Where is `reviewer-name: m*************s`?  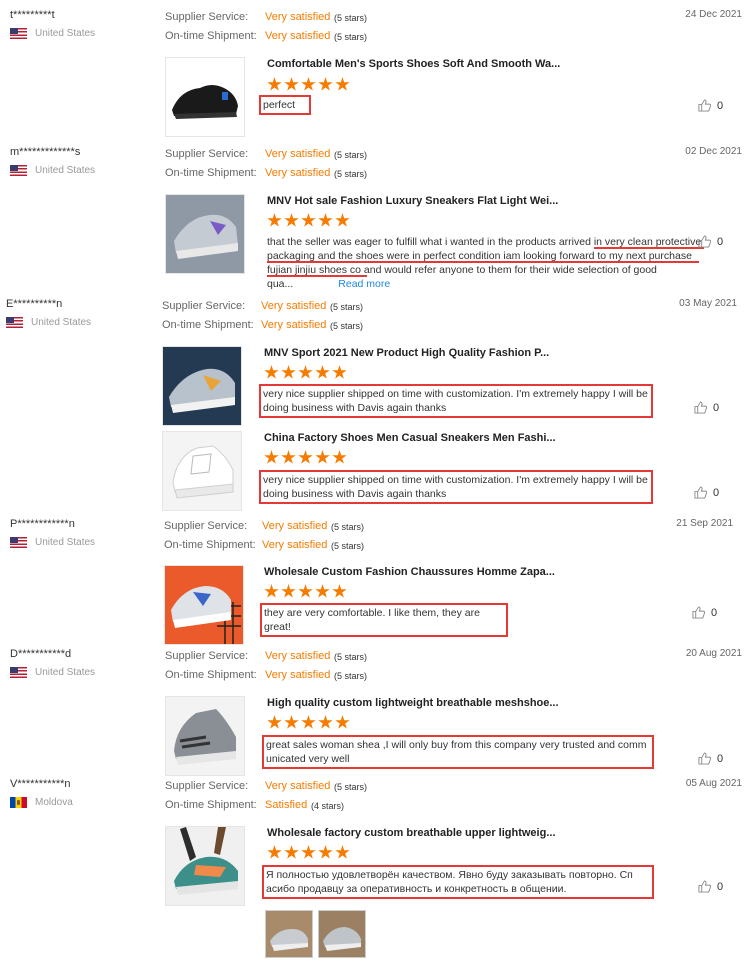 reviewer-name: m*************s is located at coordinates (45, 152).